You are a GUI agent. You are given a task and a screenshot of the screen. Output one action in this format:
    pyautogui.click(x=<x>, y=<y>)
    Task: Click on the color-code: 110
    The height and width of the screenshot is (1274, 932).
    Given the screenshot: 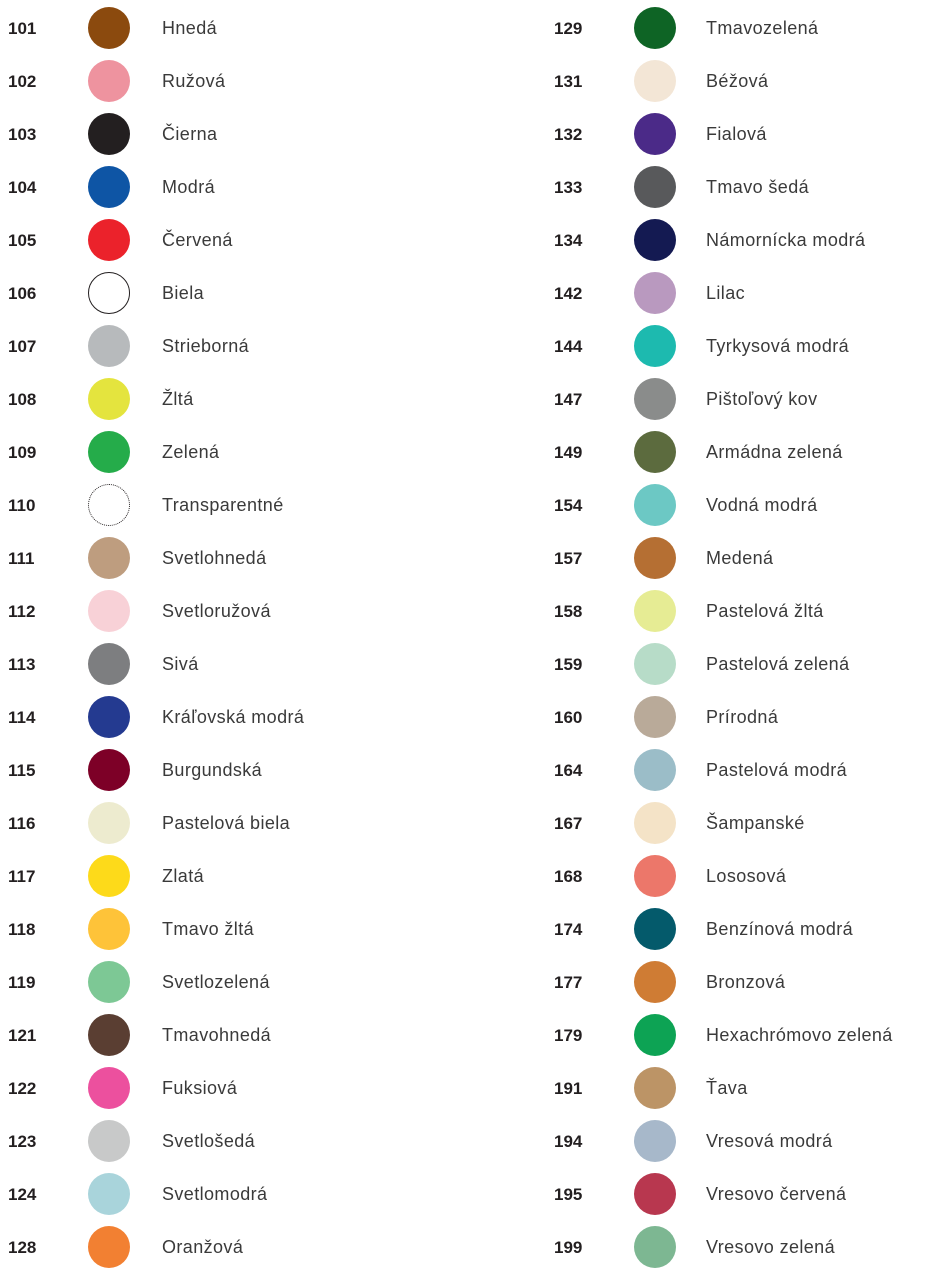 What is the action you would take?
    pyautogui.click(x=22, y=505)
    